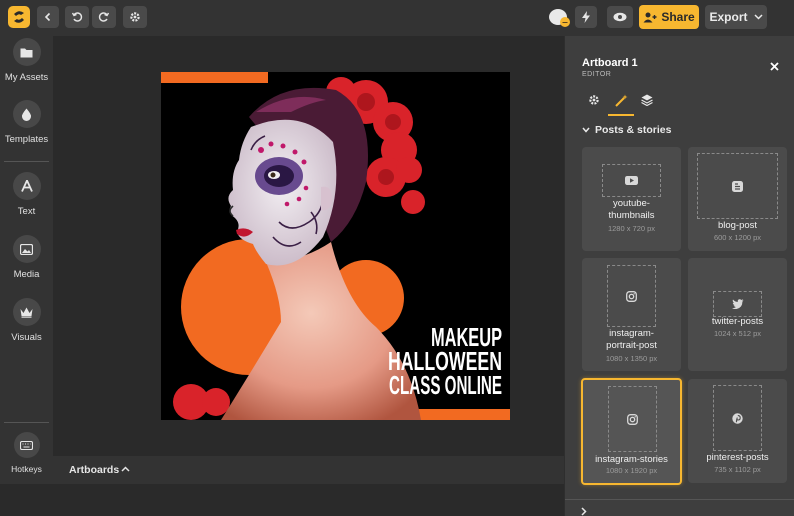 Image resolution: width=794 pixels, height=516 pixels. I want to click on artboards-label: Artboards, so click(94, 470).